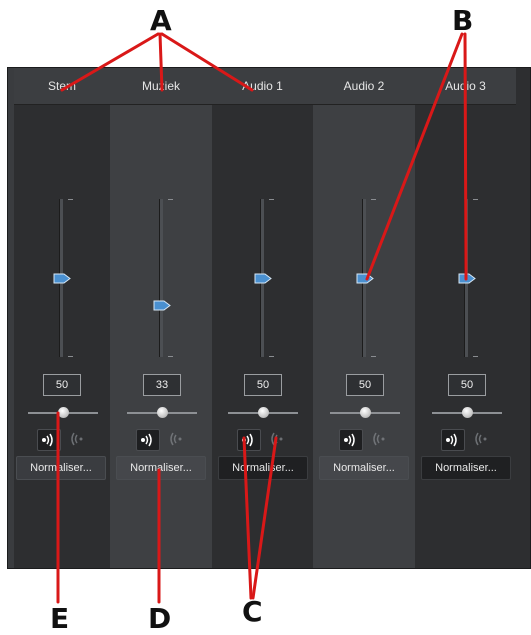 Image resolution: width=531 pixels, height=635 pixels. I want to click on callout-line-a-muziek, so click(161, 62).